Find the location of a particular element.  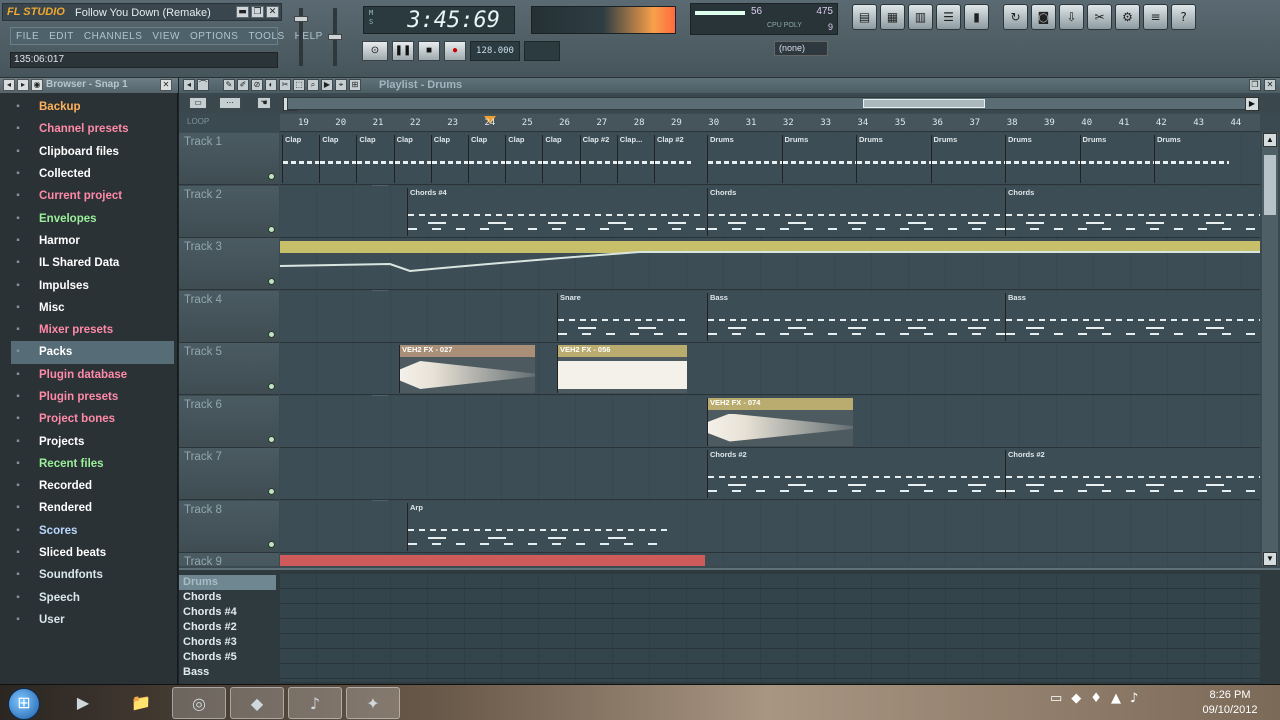

browser-menu-icon: ◂ is located at coordinates (9, 85).